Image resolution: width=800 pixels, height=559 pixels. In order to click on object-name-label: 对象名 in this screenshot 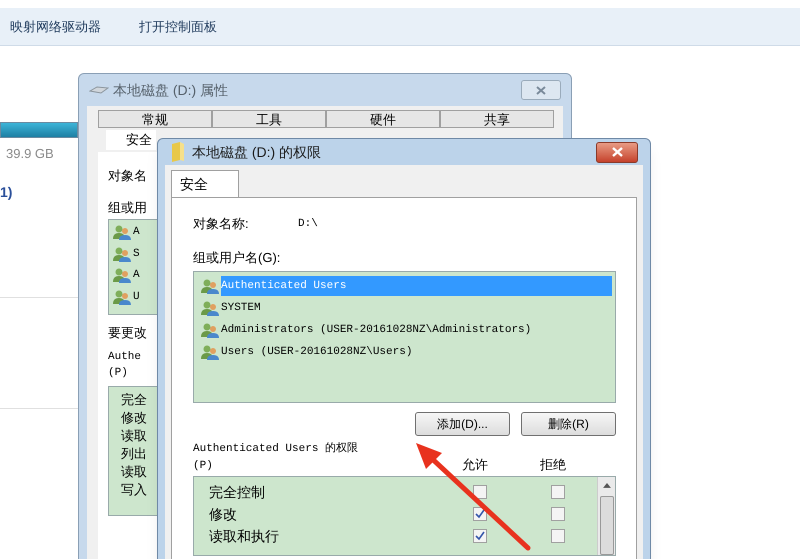, I will do `click(127, 176)`.